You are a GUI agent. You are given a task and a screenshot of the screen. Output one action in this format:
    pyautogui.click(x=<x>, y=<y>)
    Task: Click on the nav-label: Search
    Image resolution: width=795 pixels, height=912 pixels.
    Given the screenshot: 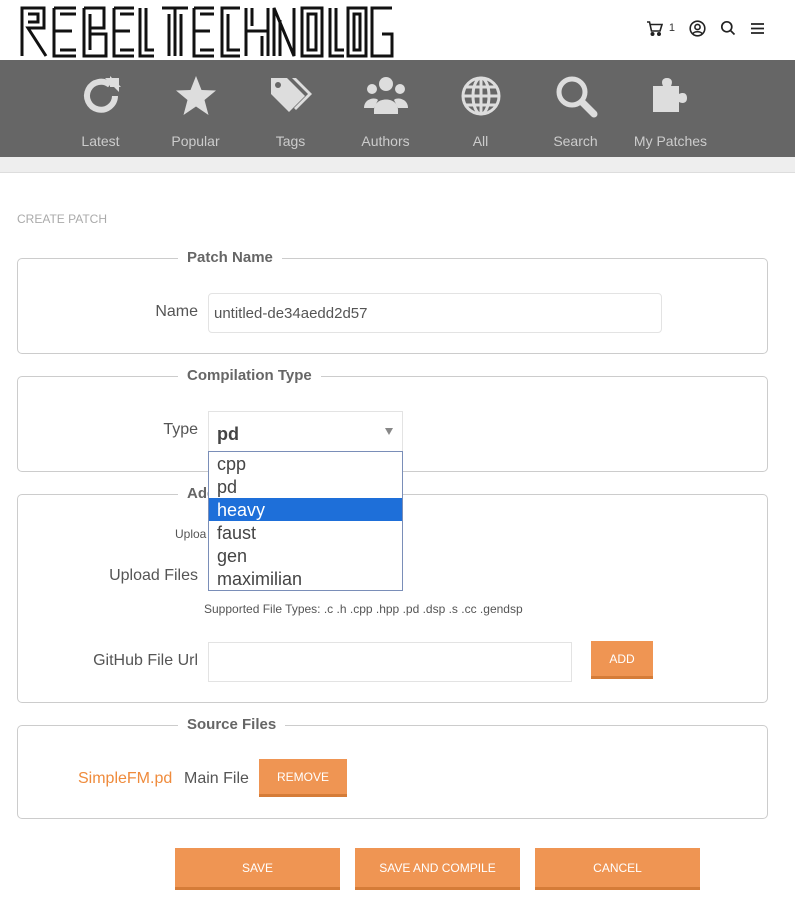 What is the action you would take?
    pyautogui.click(x=575, y=141)
    